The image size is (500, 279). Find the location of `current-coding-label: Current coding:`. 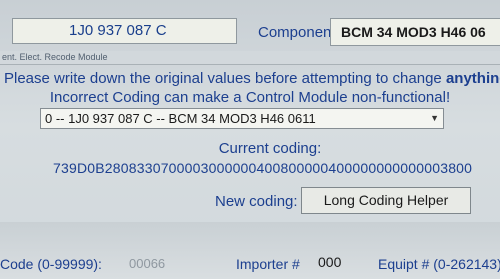

current-coding-label: Current coding: is located at coordinates (270, 148).